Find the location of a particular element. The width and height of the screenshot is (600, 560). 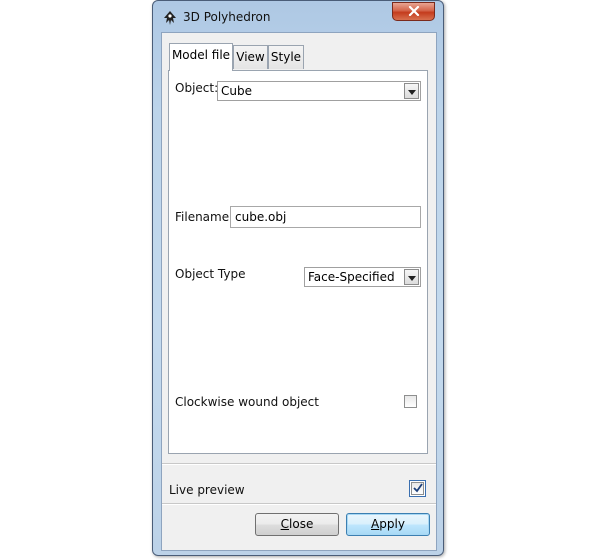

close-button: Close is located at coordinates (297, 524).